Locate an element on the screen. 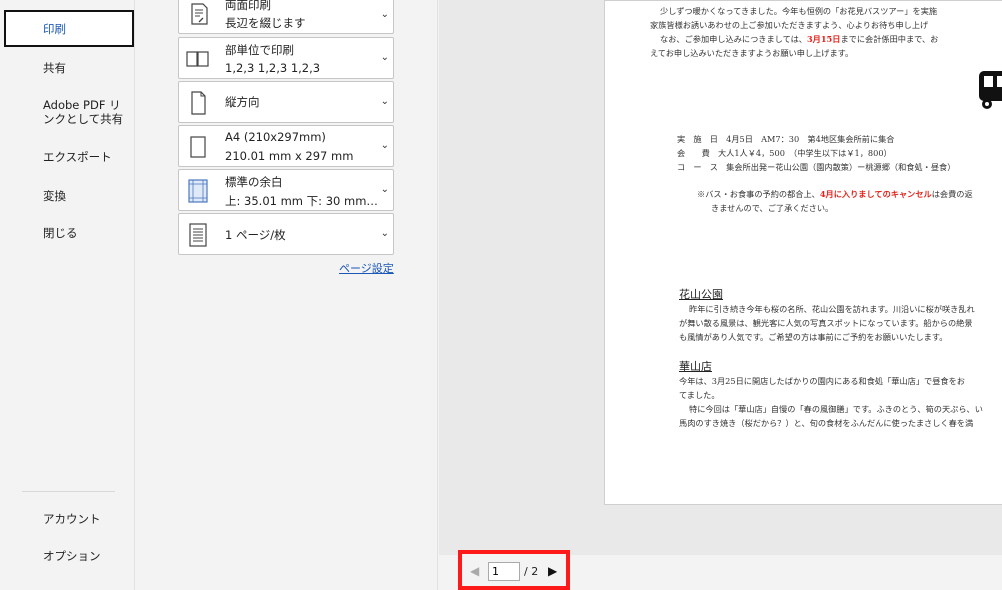 The height and width of the screenshot is (590, 1002). section-heading: 華山店 is located at coordinates (695, 366).